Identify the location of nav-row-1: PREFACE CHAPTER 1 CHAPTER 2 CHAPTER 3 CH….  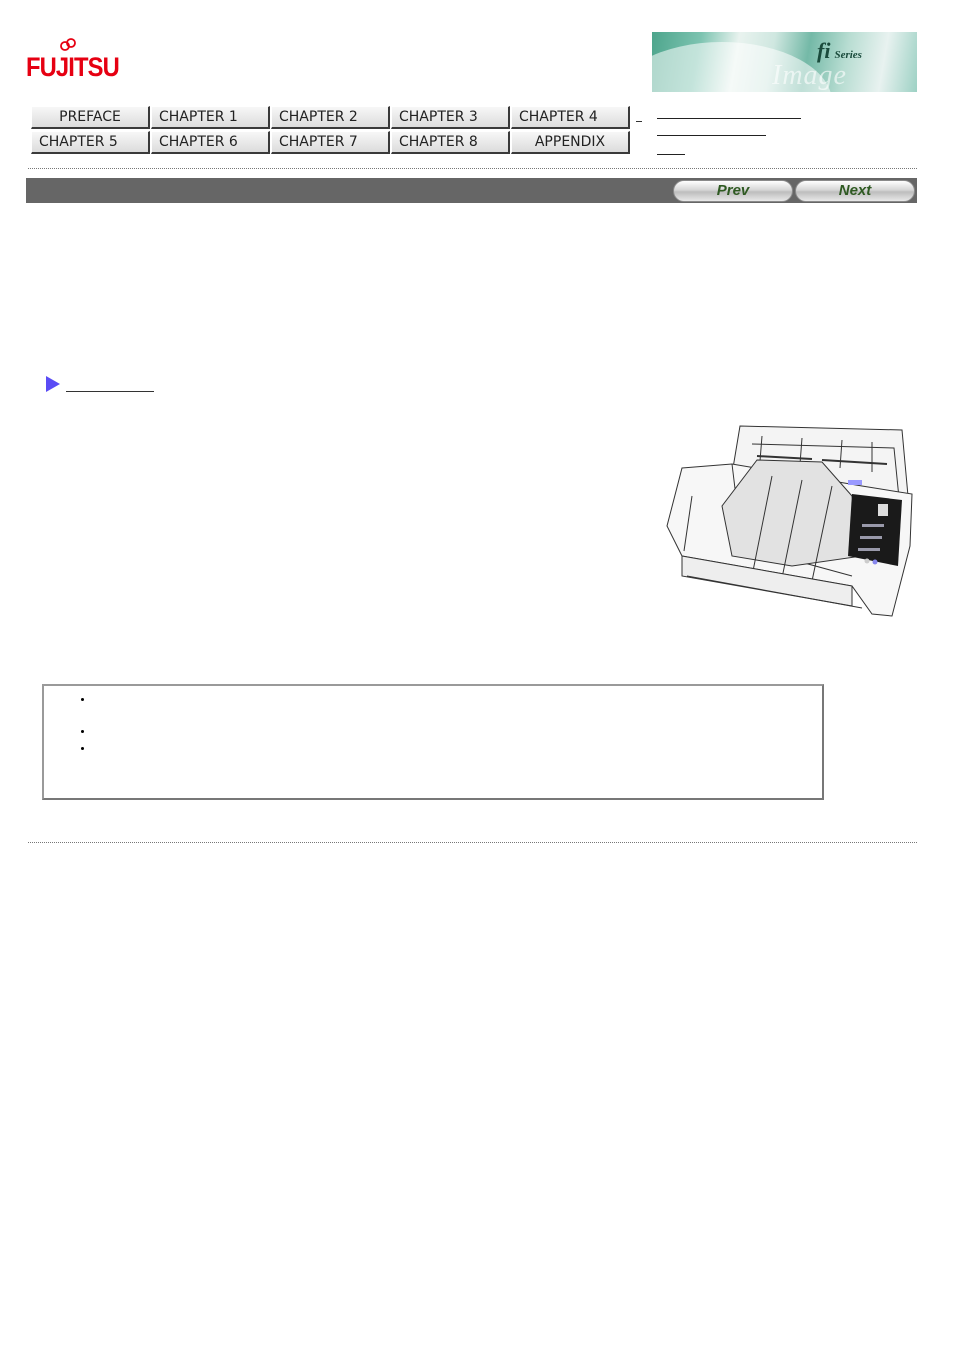
(334, 118).